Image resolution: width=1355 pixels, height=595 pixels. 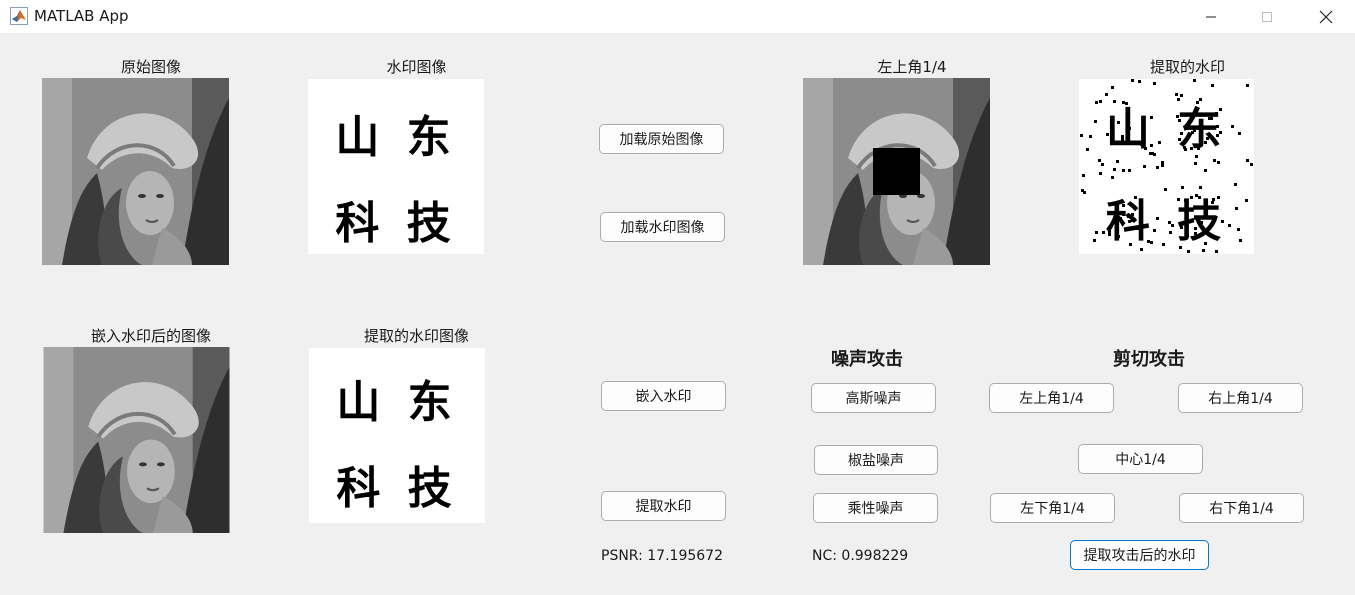 What do you see at coordinates (416, 336) in the screenshot?
I see `extracted-watermark-label: 提取的水印图像` at bounding box center [416, 336].